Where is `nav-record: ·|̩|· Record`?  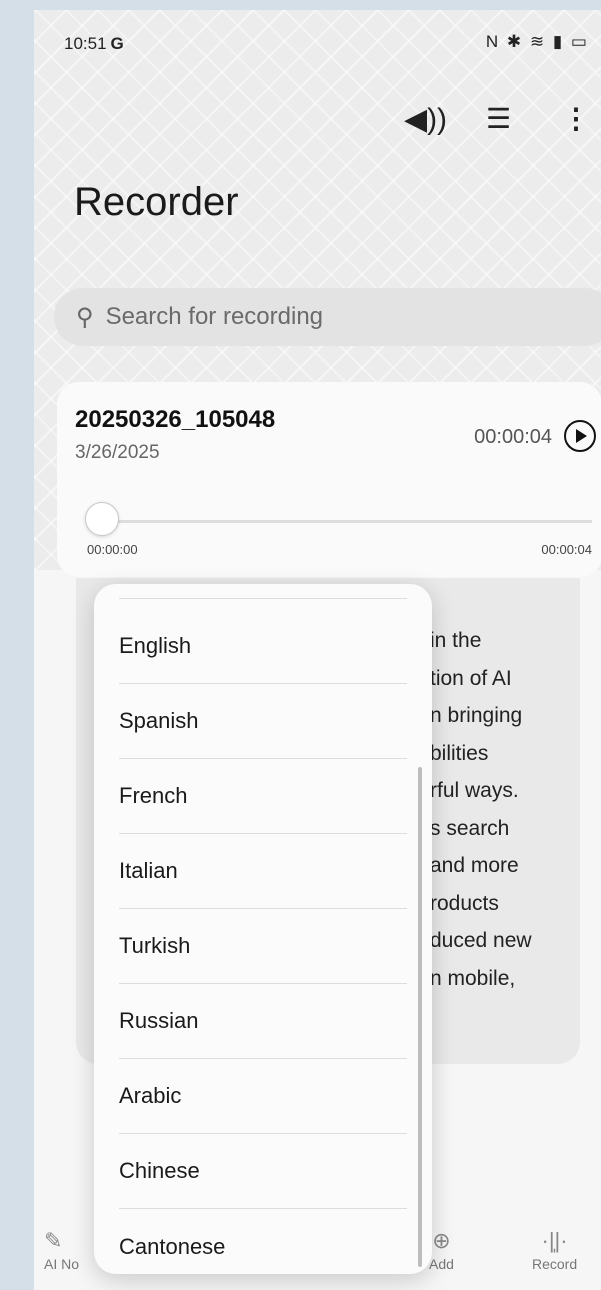
nav-record: ·|̩|· Record is located at coordinates (554, 1250).